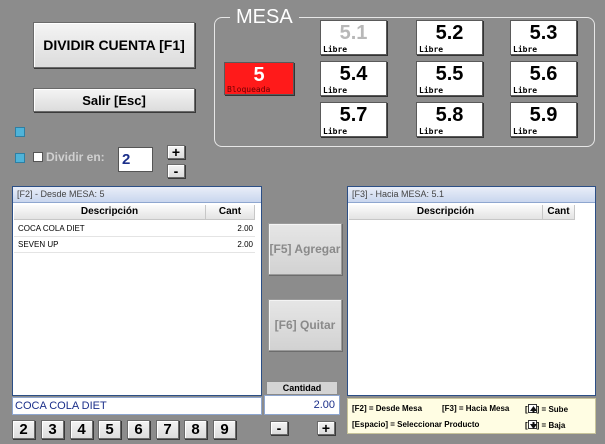  I want to click on dividir-cuenta-button: DIVIDIR CUENTA [F1], so click(114, 45).